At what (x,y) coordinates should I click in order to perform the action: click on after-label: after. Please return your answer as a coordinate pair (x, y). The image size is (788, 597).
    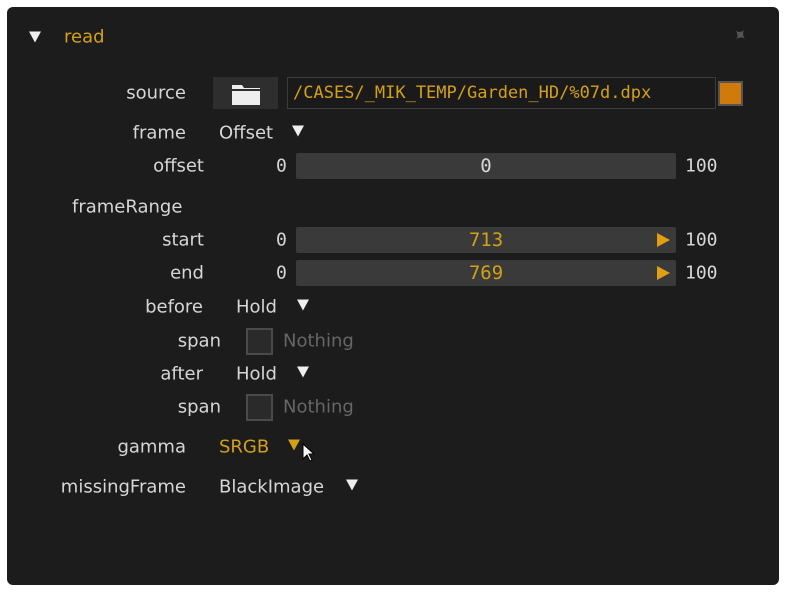
    Looking at the image, I should click on (181, 374).